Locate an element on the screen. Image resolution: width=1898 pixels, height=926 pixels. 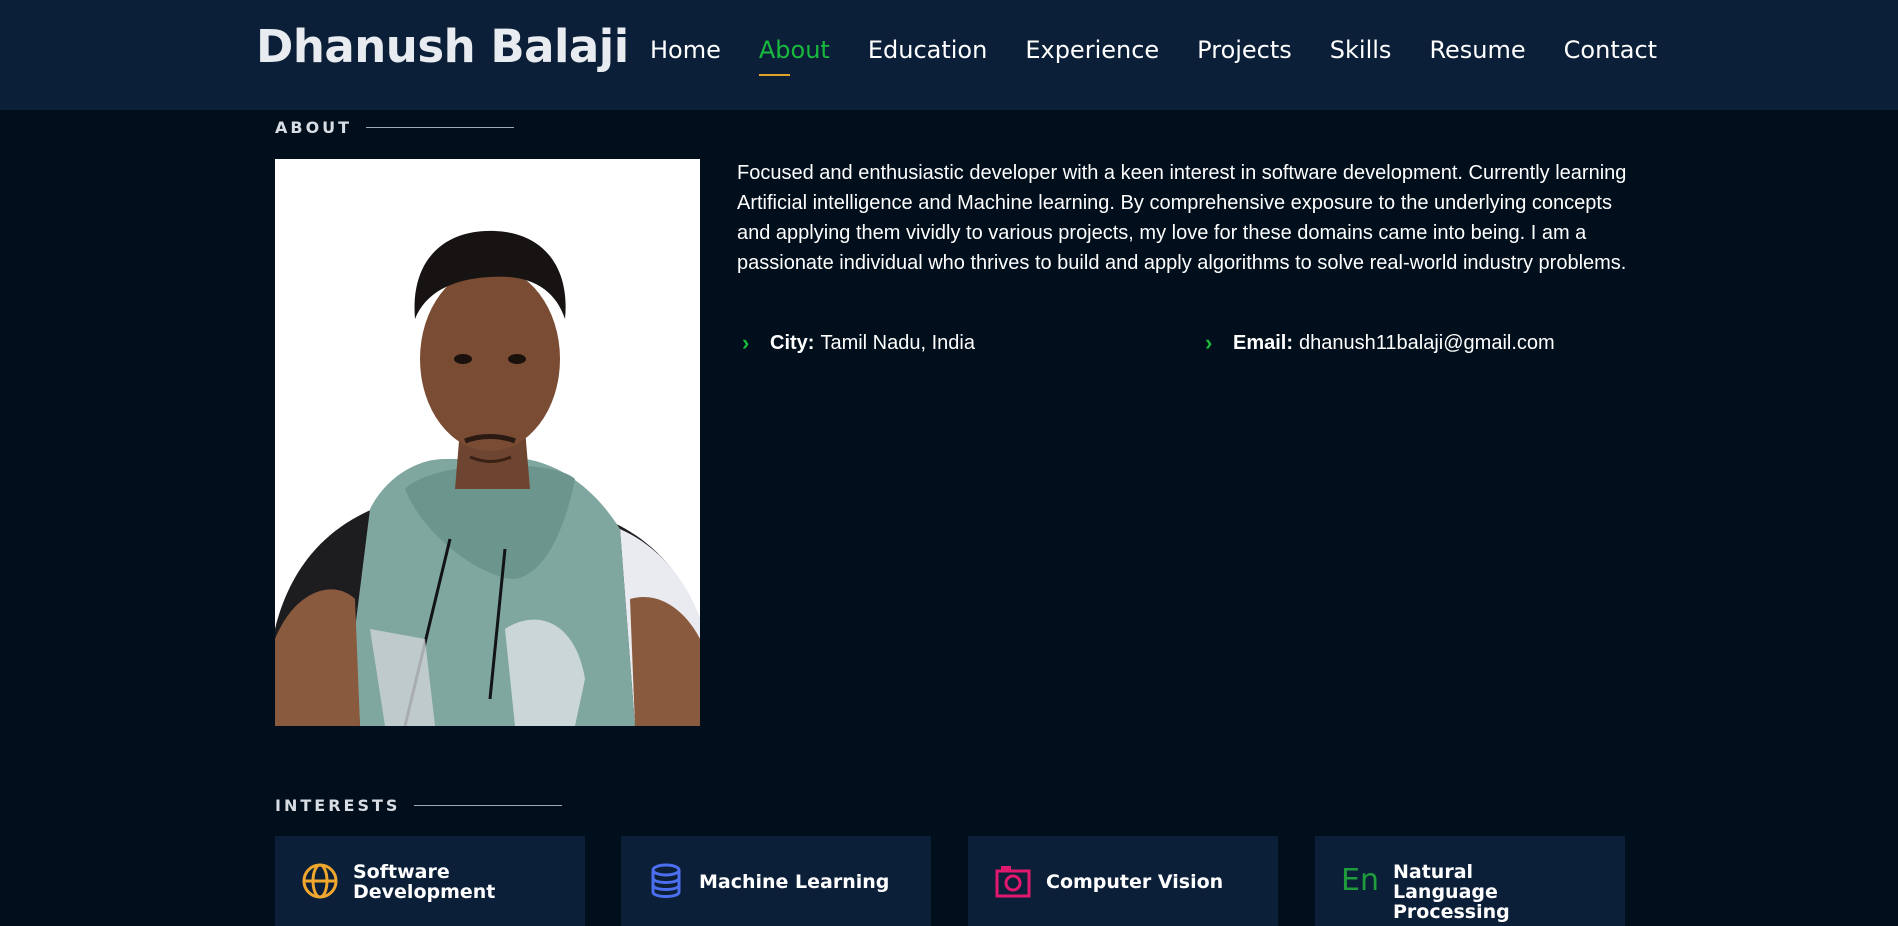
interest-label: Software Development is located at coordinates (424, 882).